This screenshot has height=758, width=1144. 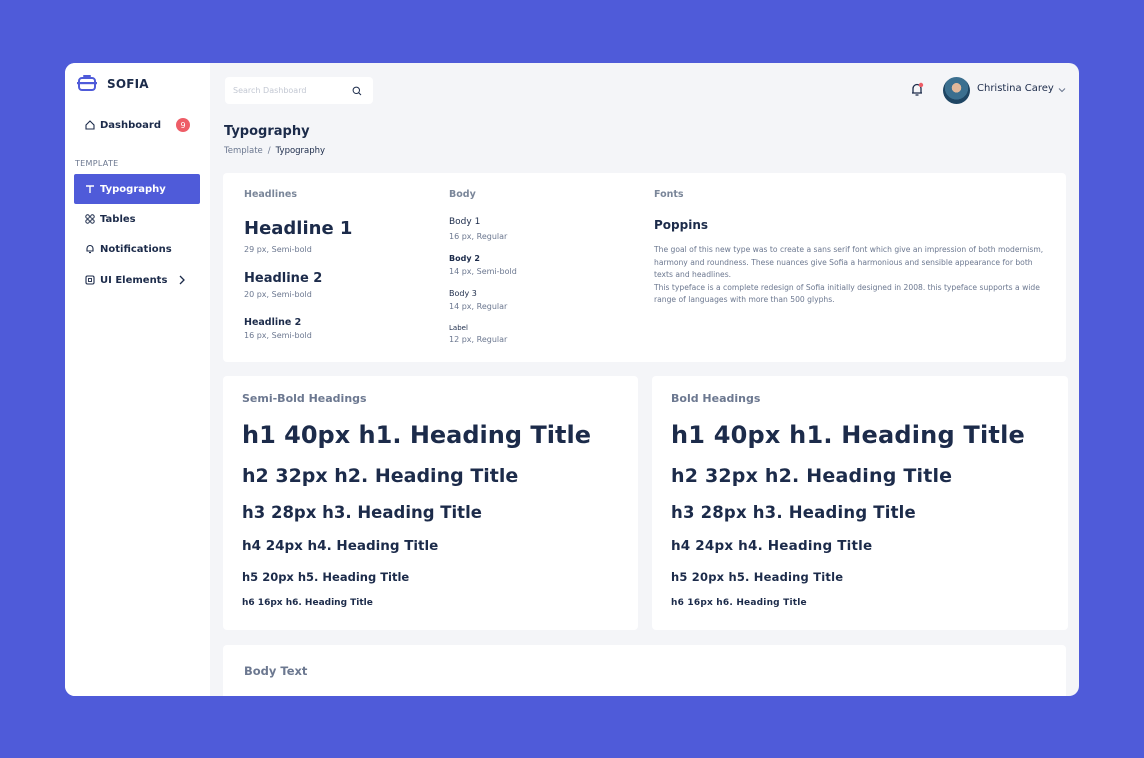 What do you see at coordinates (134, 280) in the screenshot?
I see `sidebar-item-label: UI Elements` at bounding box center [134, 280].